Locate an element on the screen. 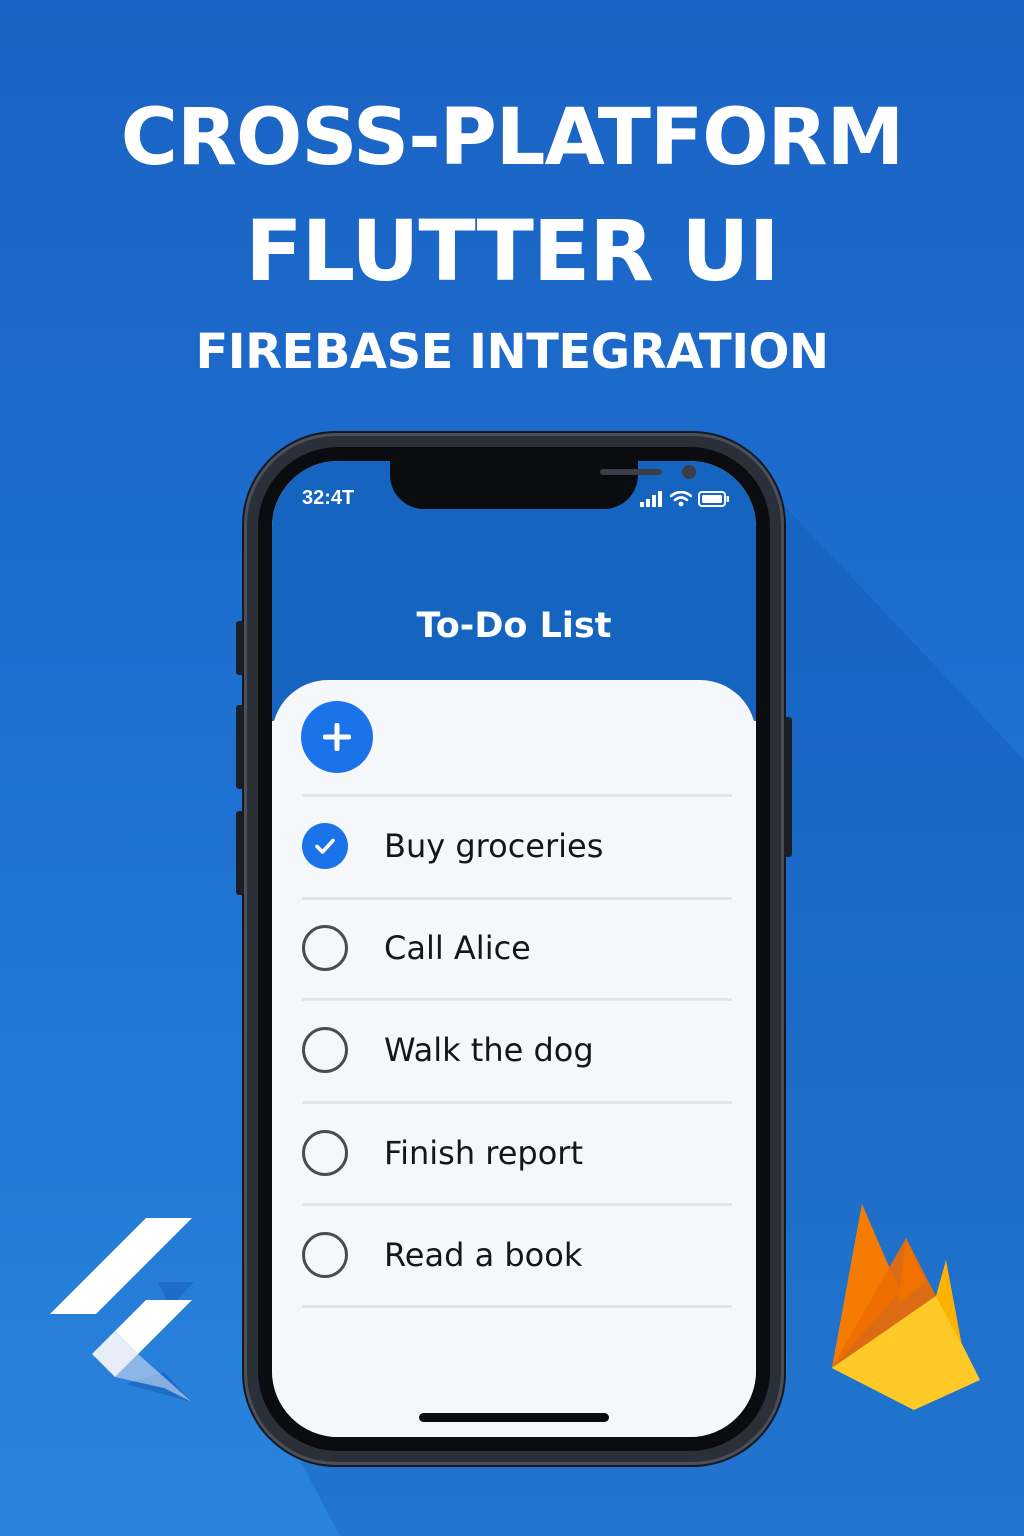  firebase-logo is located at coordinates (906, 1307).